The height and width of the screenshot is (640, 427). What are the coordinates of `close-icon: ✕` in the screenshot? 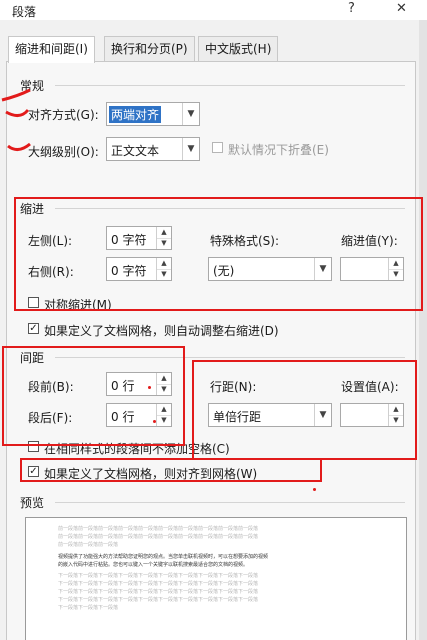 It's located at (401, 8).